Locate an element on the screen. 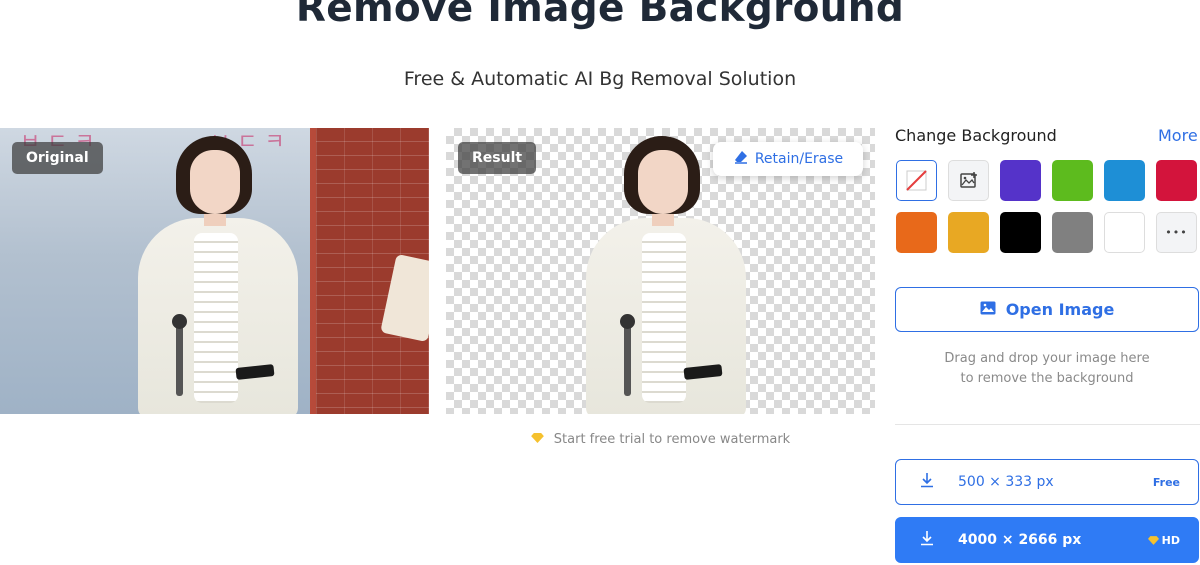 Image resolution: width=1200 pixels, height=565 pixels. hd-tag-label: HD is located at coordinates (1170, 540).